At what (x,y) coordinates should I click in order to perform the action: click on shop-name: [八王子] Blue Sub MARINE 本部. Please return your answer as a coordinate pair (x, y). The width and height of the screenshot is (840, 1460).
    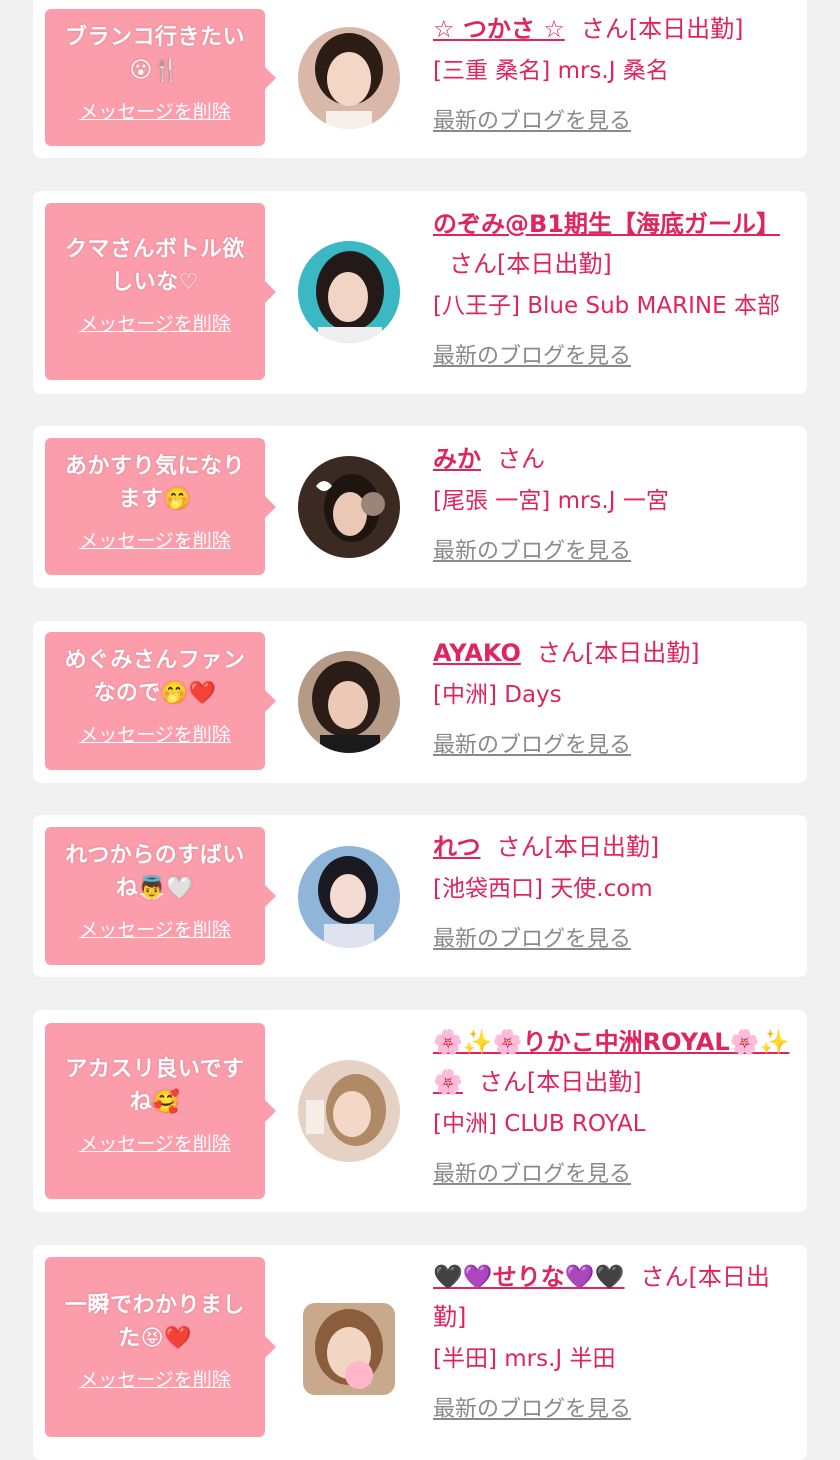
    Looking at the image, I should click on (606, 306).